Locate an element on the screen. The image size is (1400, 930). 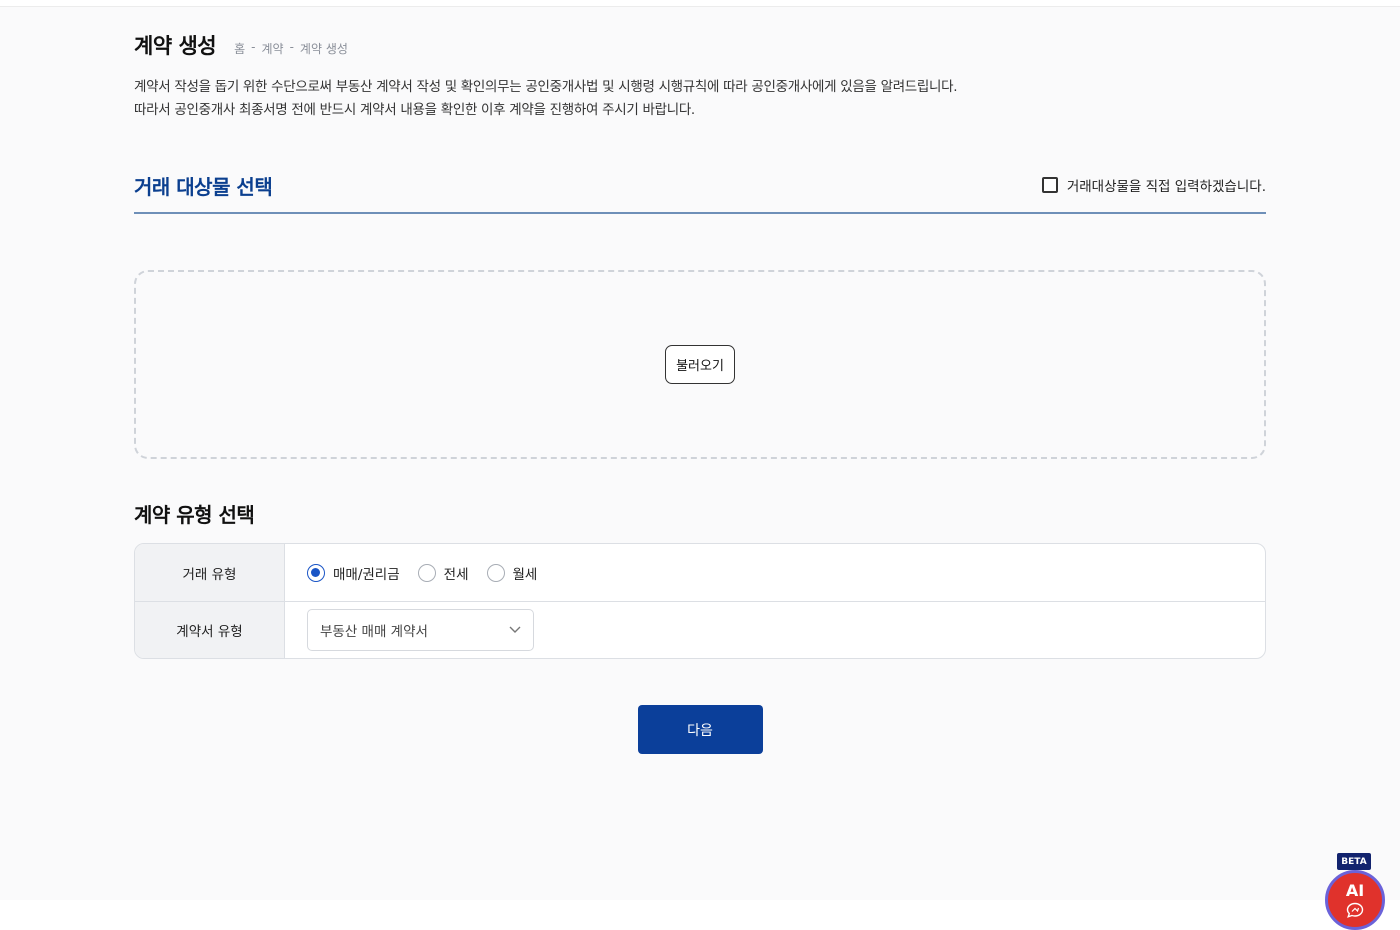
page-title: 계약 생성 is located at coordinates (175, 46).